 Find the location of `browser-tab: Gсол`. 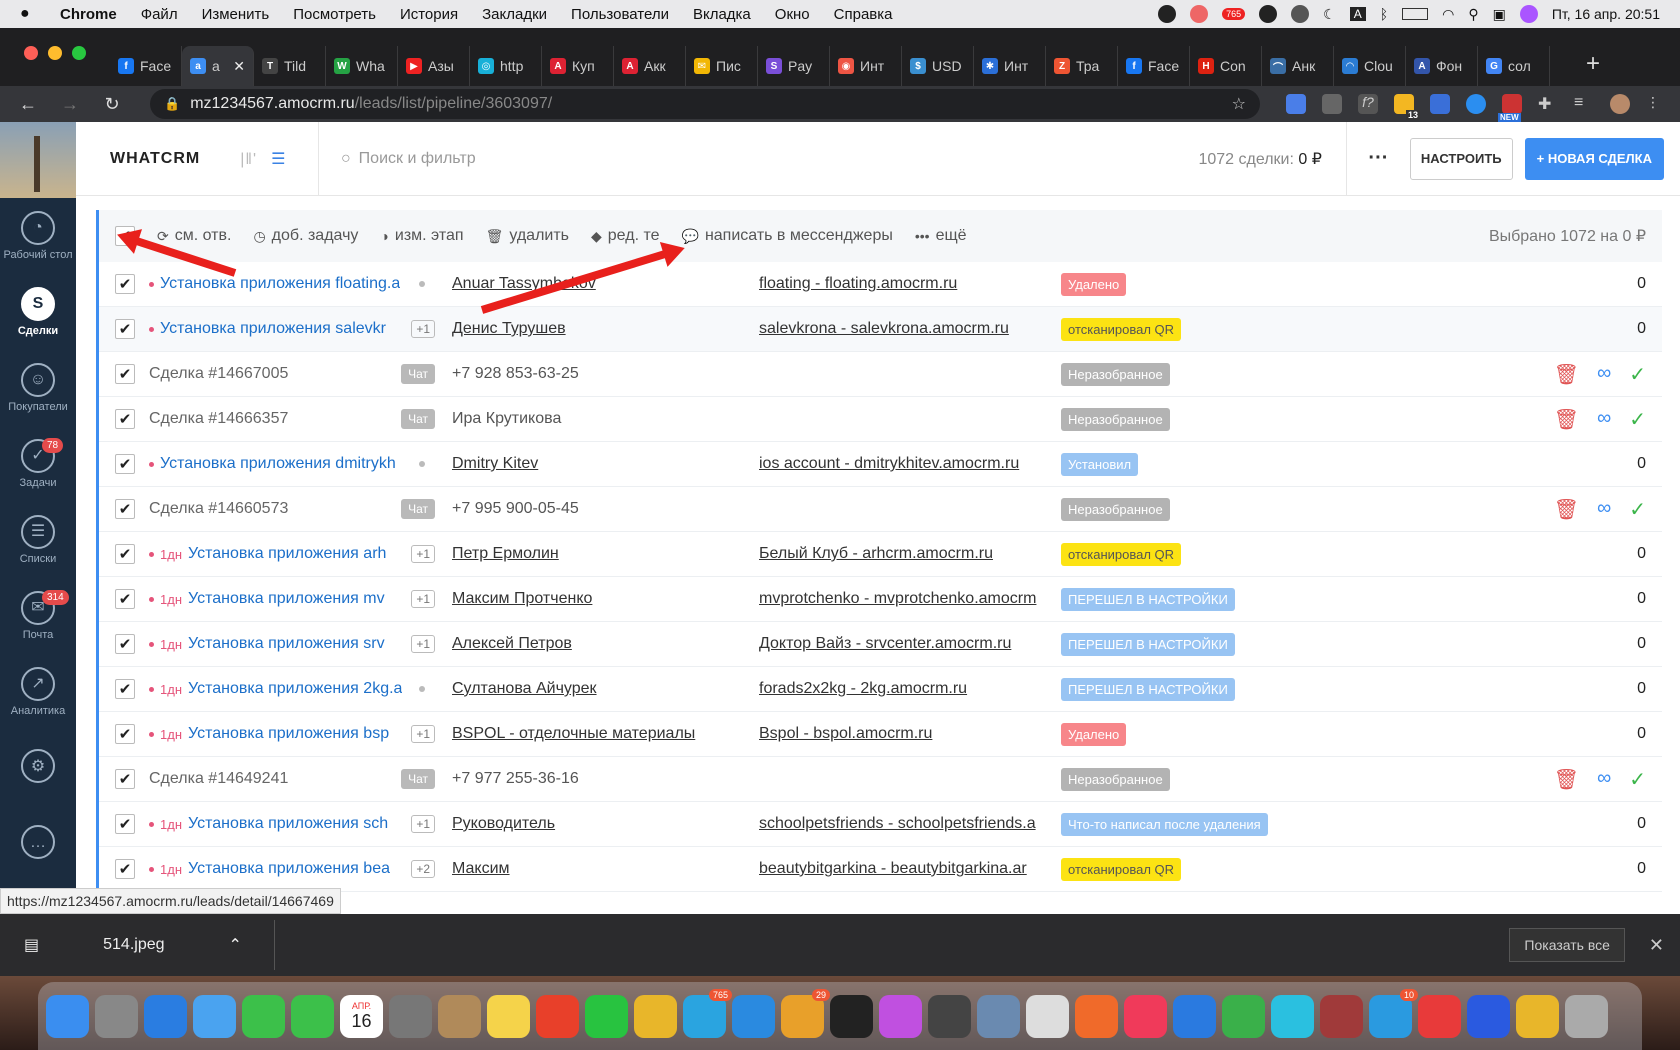

browser-tab: Gсол is located at coordinates (1514, 66).